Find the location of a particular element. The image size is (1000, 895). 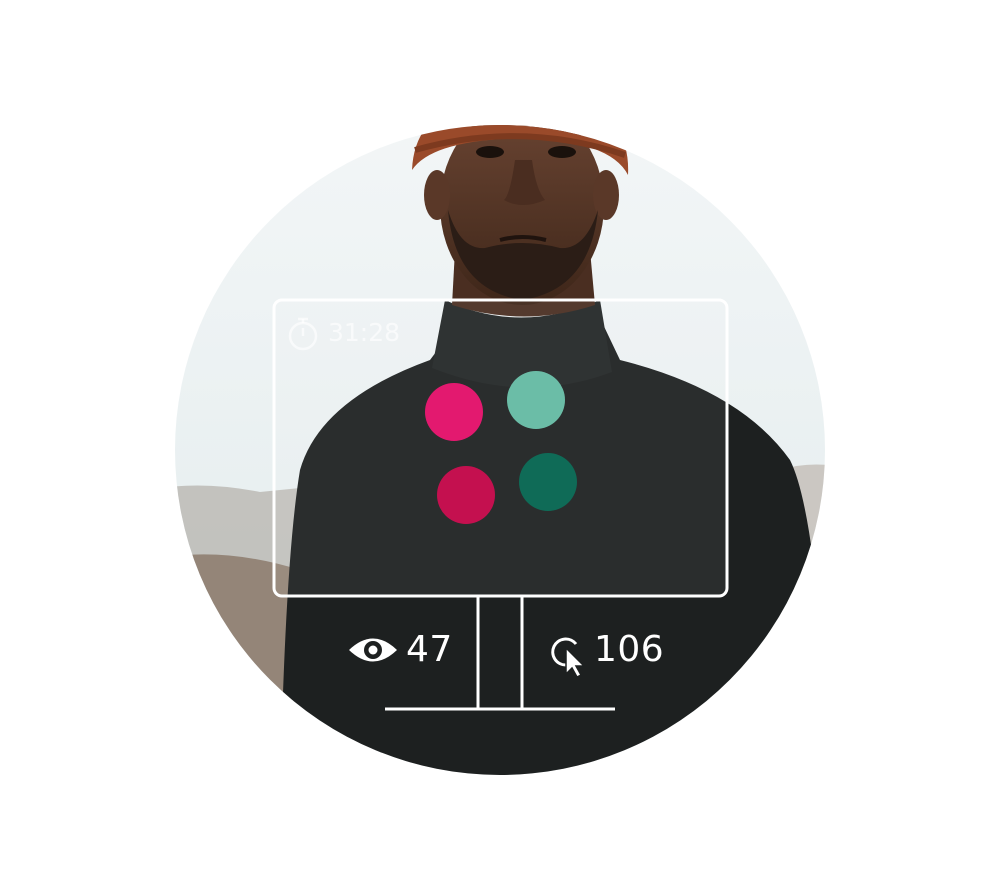

session-timer: 31:28 is located at coordinates (364, 332).